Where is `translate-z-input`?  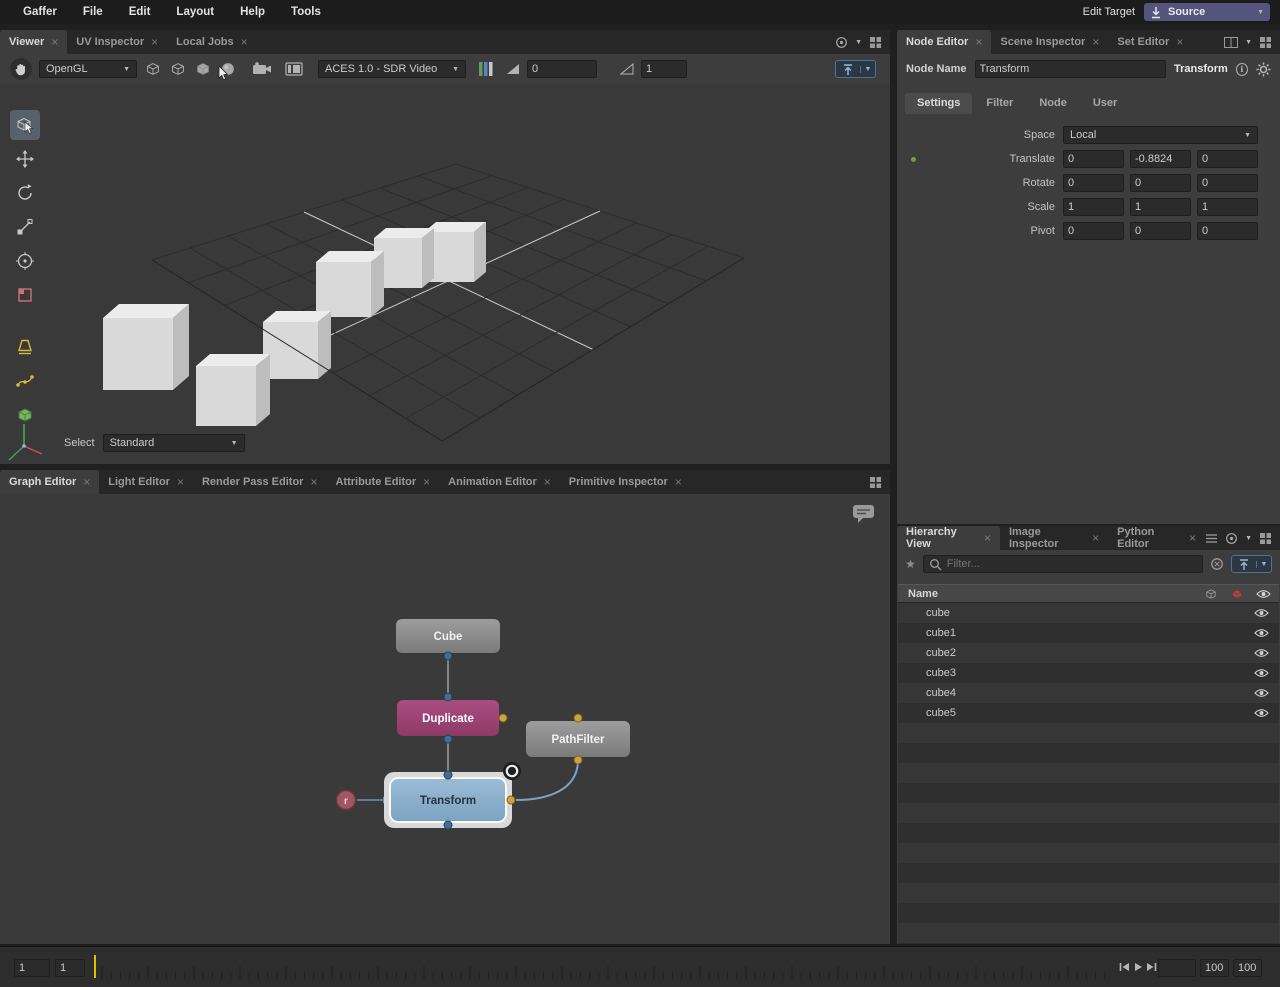
translate-z-input is located at coordinates (1227, 159).